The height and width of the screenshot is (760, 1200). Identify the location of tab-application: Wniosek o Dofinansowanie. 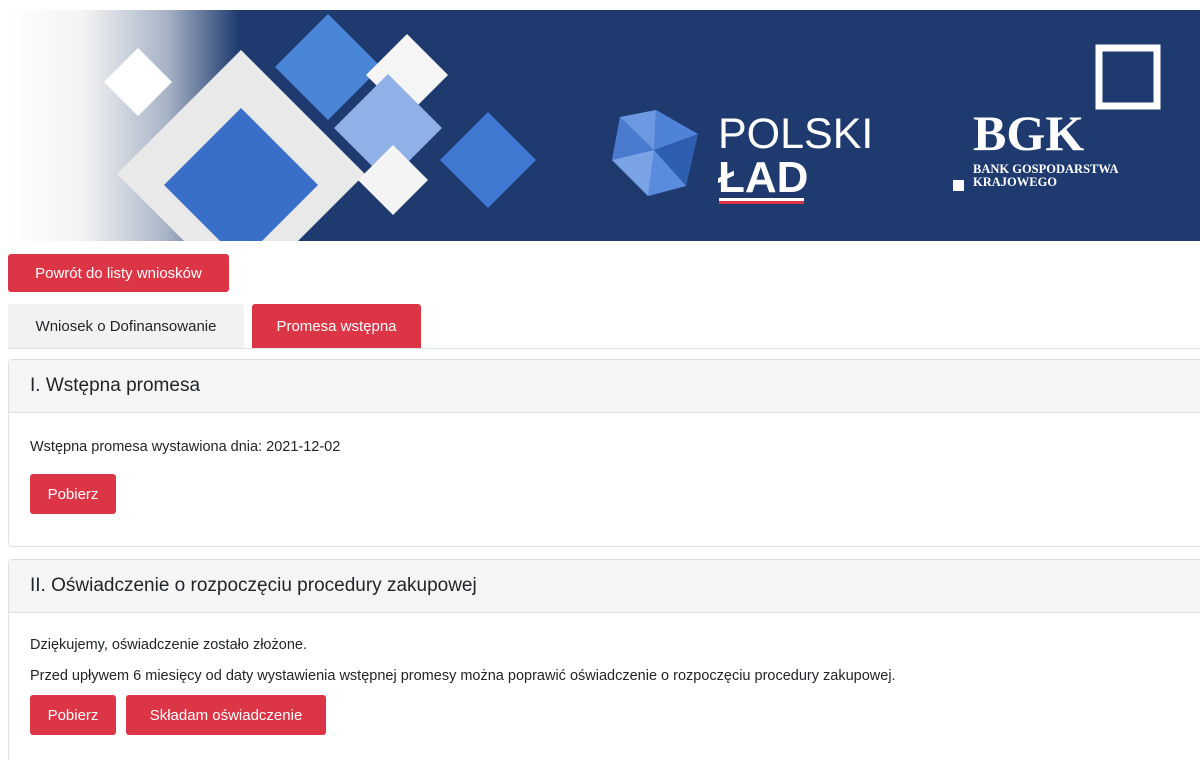
(126, 326).